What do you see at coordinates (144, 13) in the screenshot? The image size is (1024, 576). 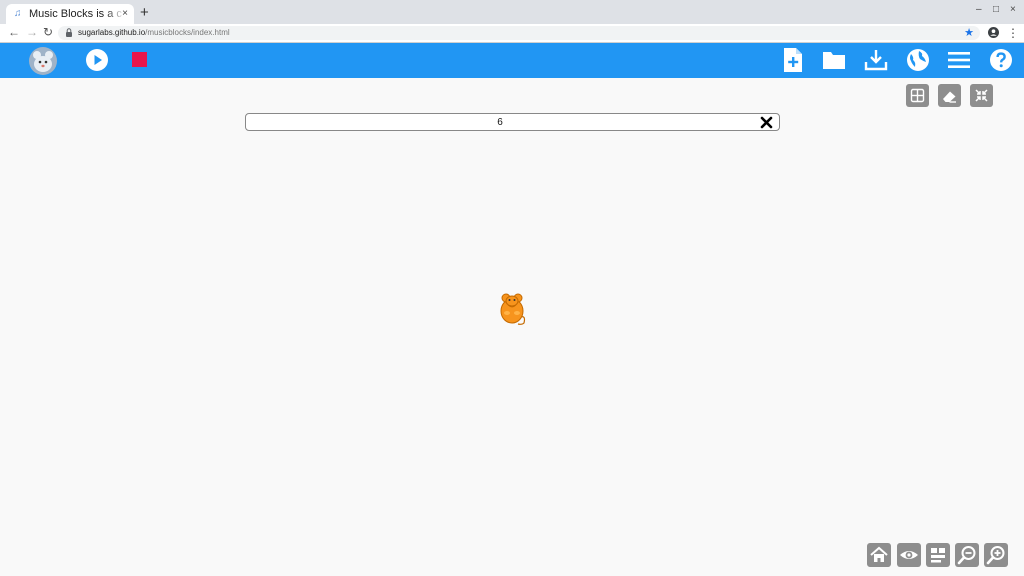 I see `new-tab-button: +` at bounding box center [144, 13].